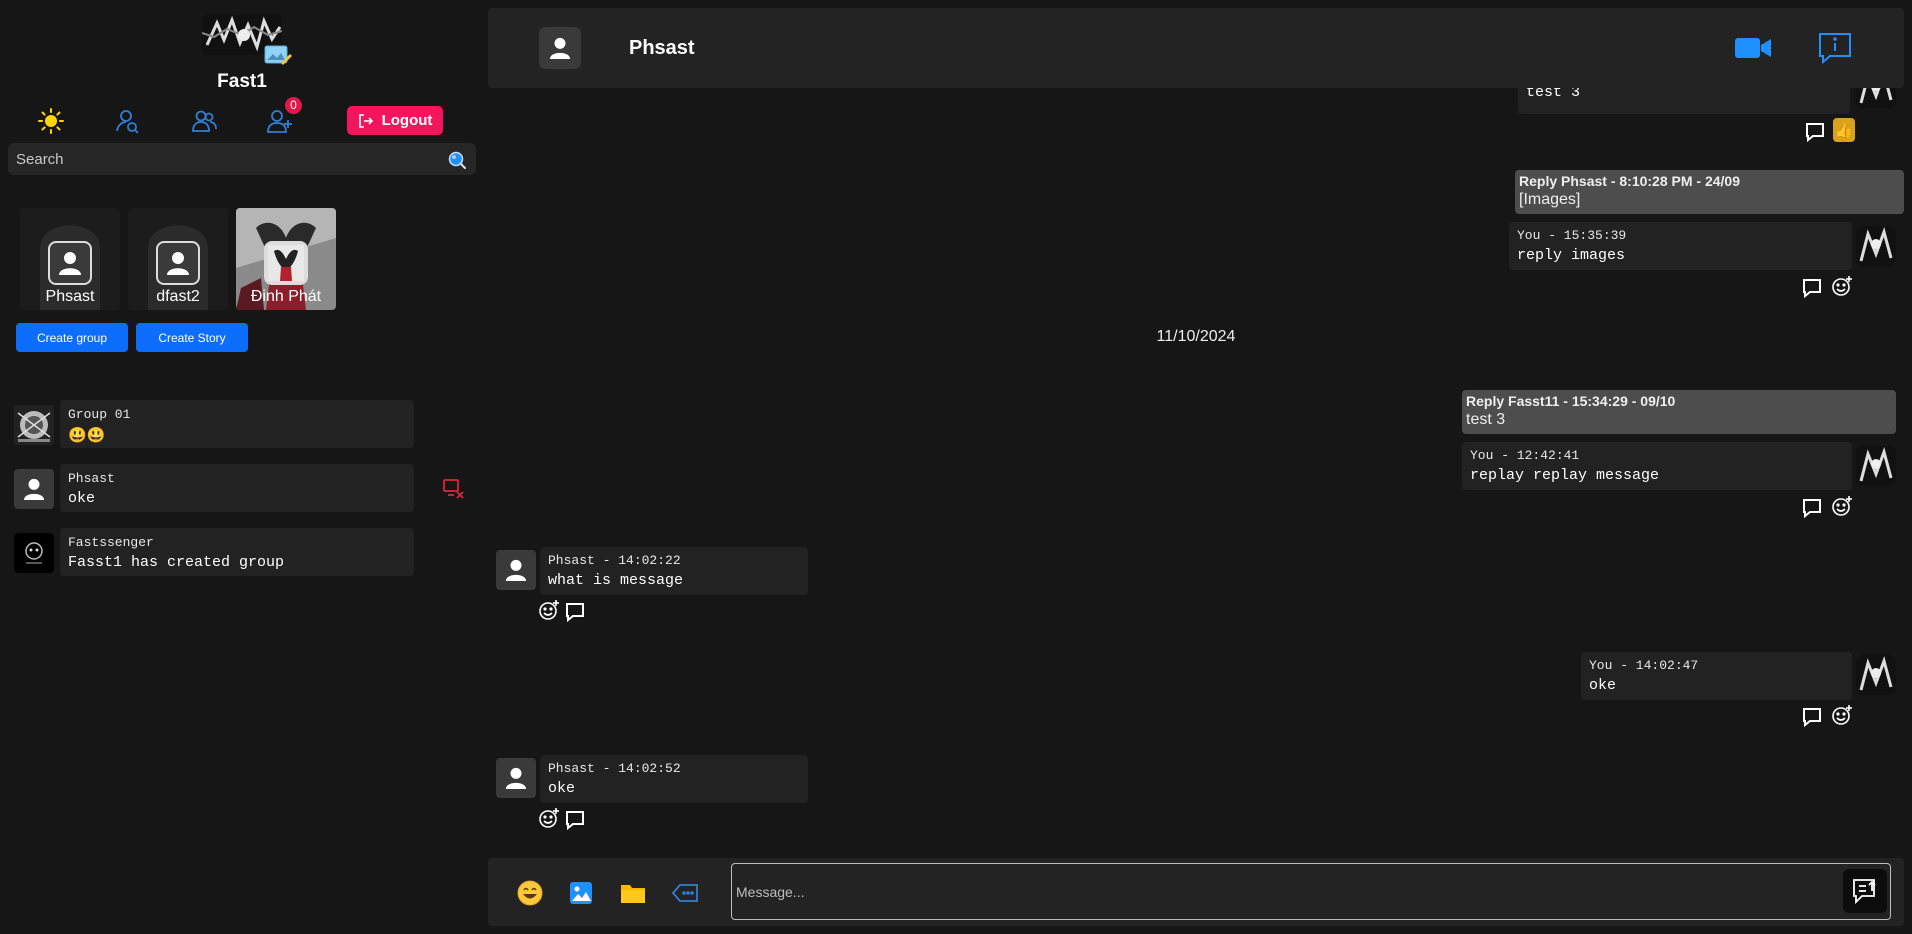 The image size is (1912, 934). Describe the element at coordinates (72, 337) in the screenshot. I see `create-group-button: Create group` at that location.